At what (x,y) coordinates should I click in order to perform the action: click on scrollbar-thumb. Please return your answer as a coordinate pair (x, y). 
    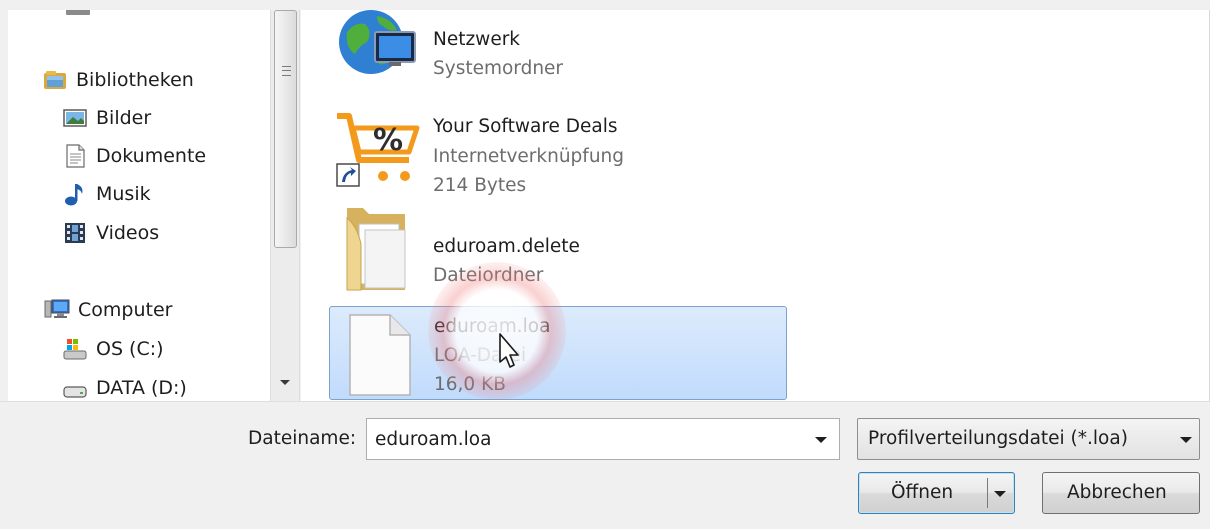
    Looking at the image, I should click on (285, 129).